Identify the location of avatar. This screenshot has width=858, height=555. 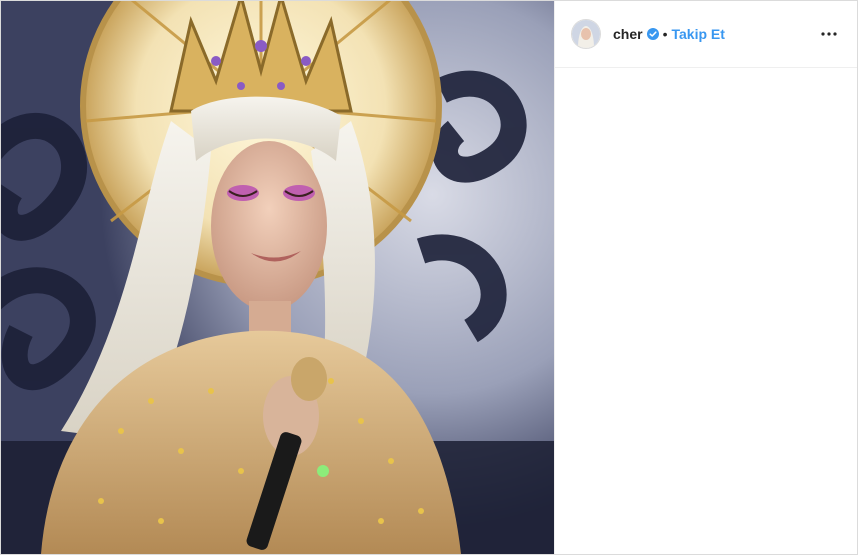
(586, 34).